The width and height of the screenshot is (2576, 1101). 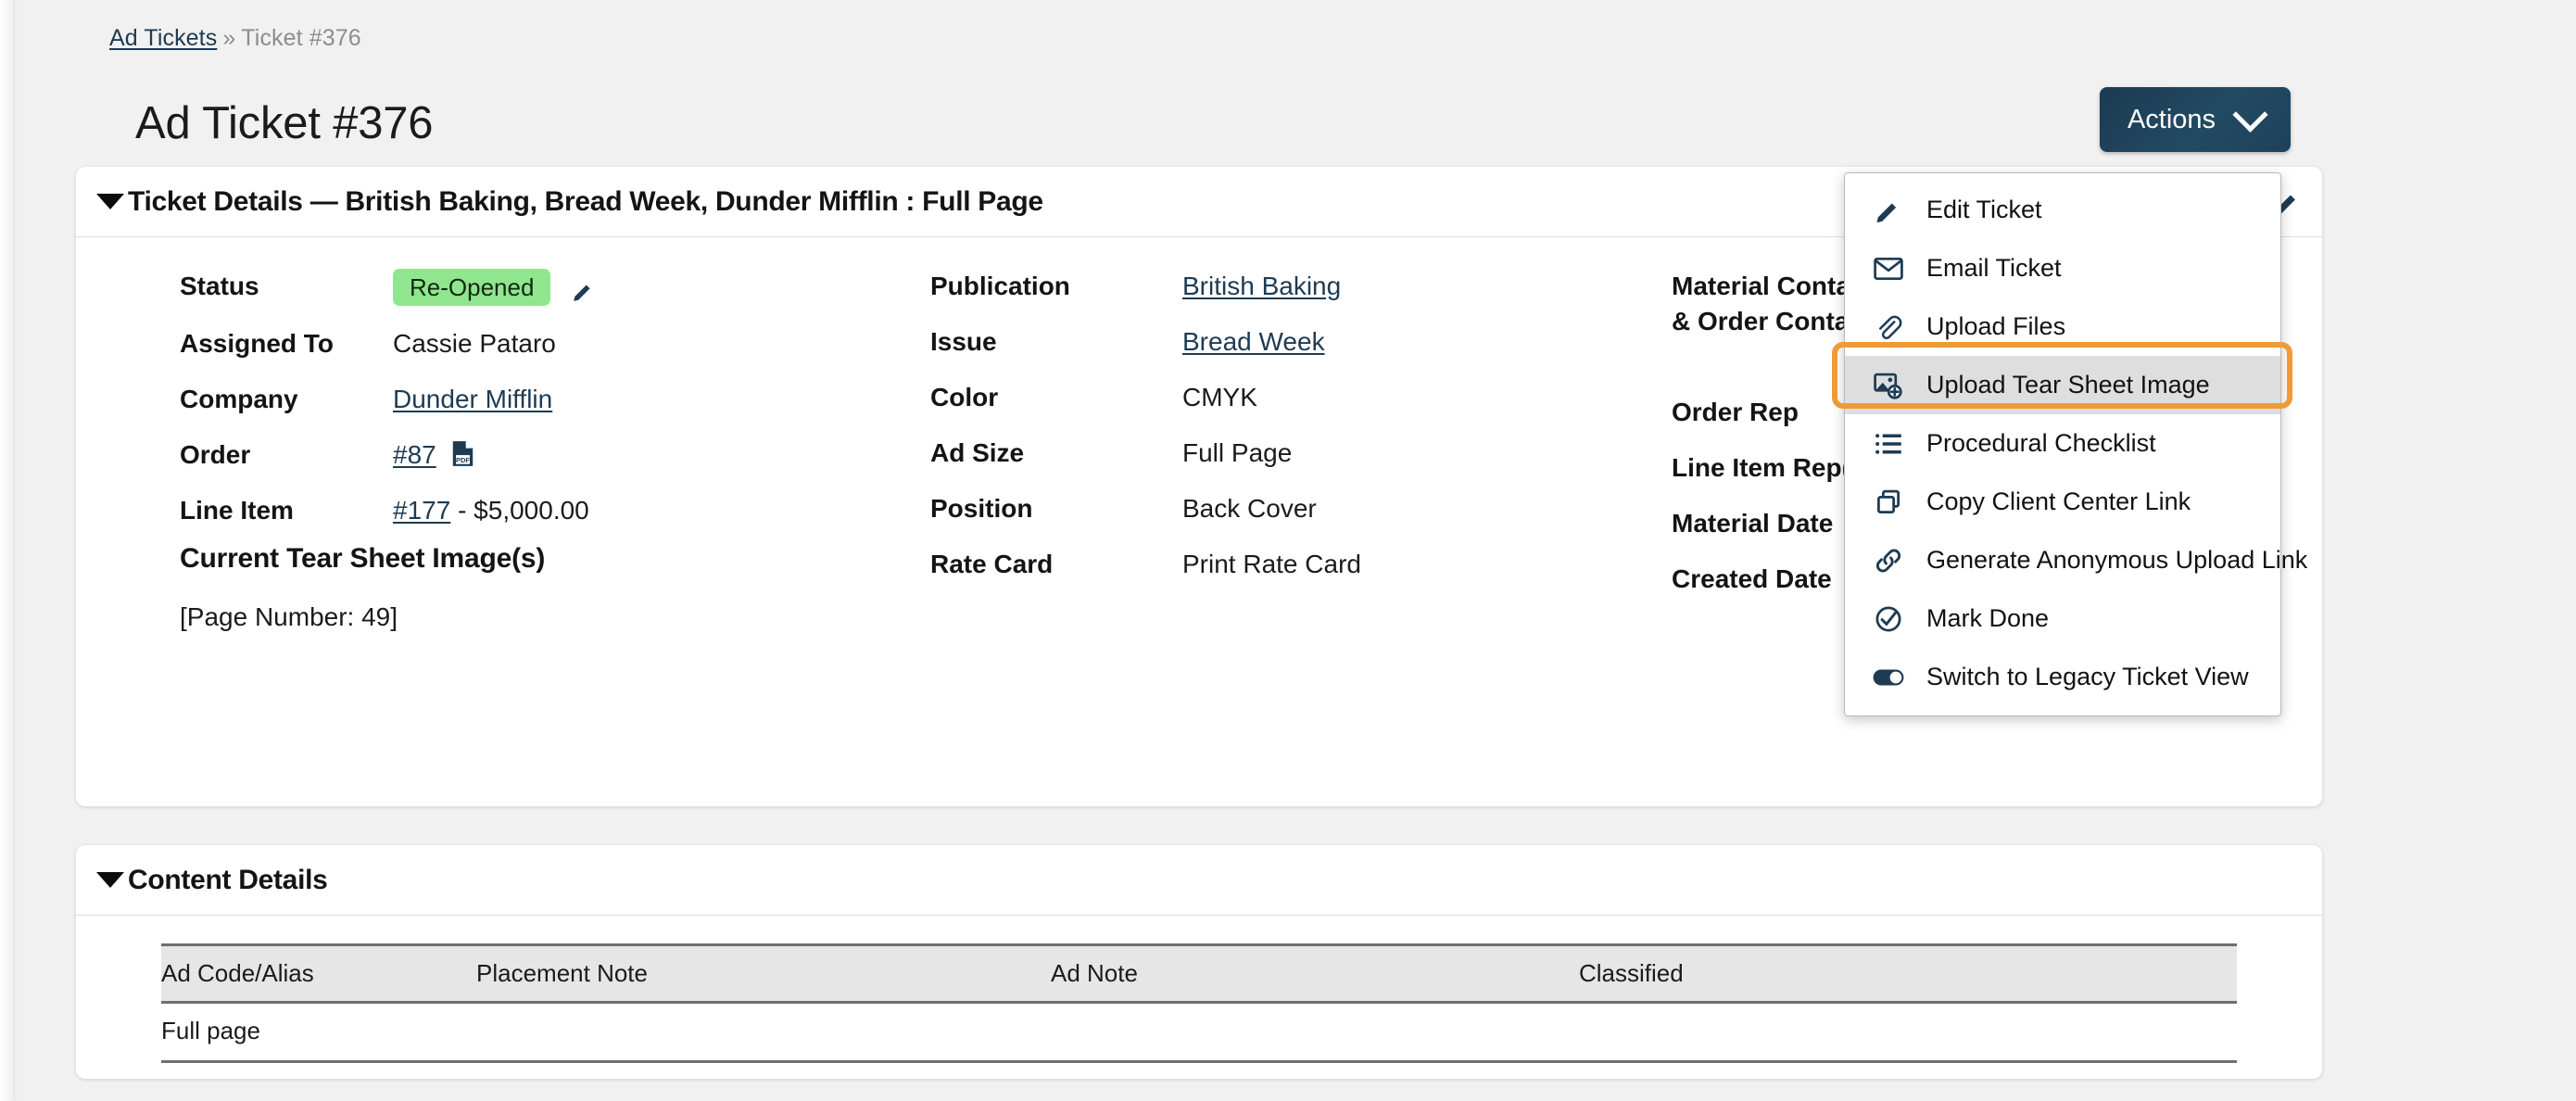 What do you see at coordinates (1199, 880) in the screenshot?
I see `content-details-header: Content Details` at bounding box center [1199, 880].